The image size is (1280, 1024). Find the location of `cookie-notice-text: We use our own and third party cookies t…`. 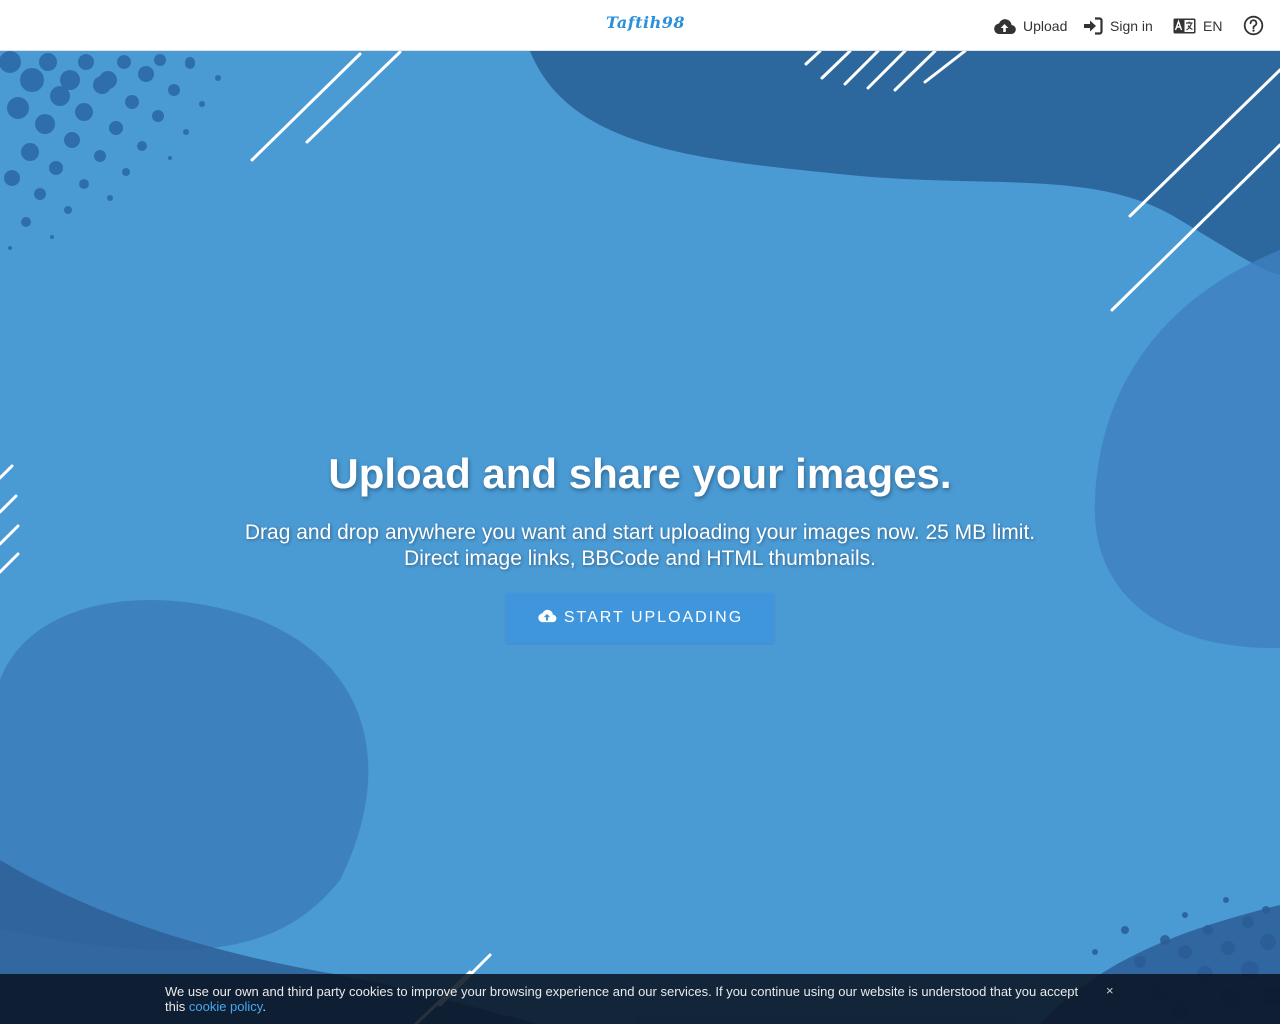

cookie-notice-text: We use our own and third party cookies t… is located at coordinates (630, 999).